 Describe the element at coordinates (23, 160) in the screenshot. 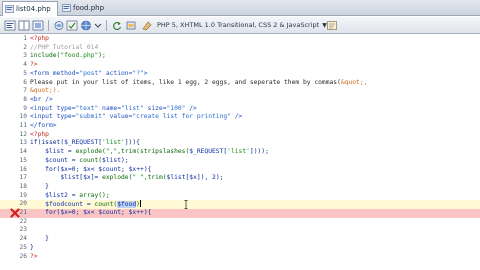

I see `line-number: 15` at that location.